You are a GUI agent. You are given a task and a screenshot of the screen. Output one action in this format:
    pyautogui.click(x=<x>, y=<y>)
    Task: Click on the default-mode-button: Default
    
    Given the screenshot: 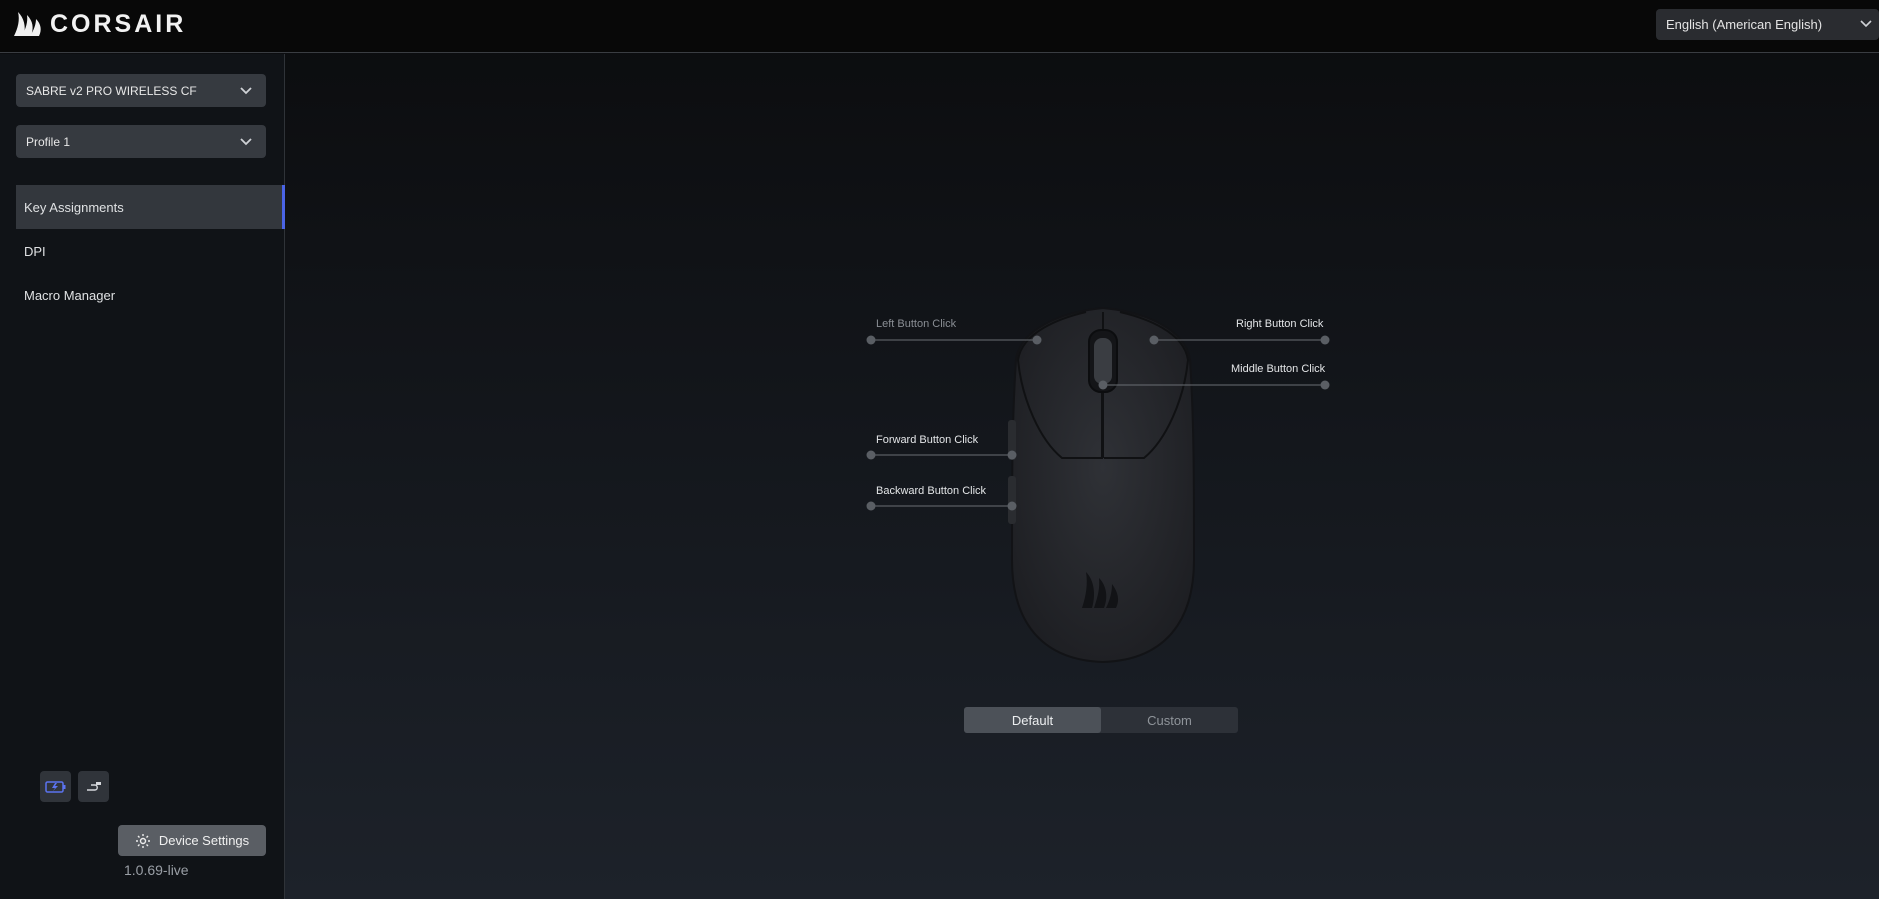 What is the action you would take?
    pyautogui.click(x=1032, y=720)
    